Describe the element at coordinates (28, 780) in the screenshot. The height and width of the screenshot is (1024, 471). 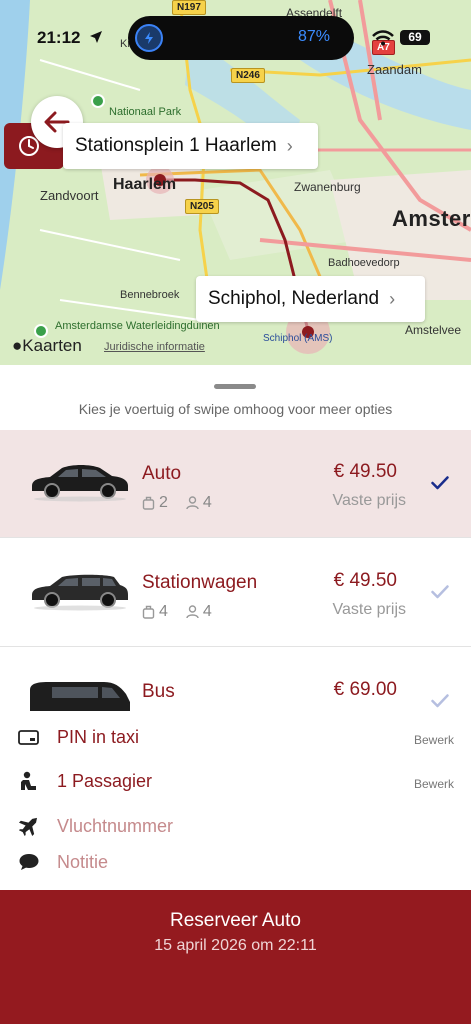
I see `seated-passenger-icon` at that location.